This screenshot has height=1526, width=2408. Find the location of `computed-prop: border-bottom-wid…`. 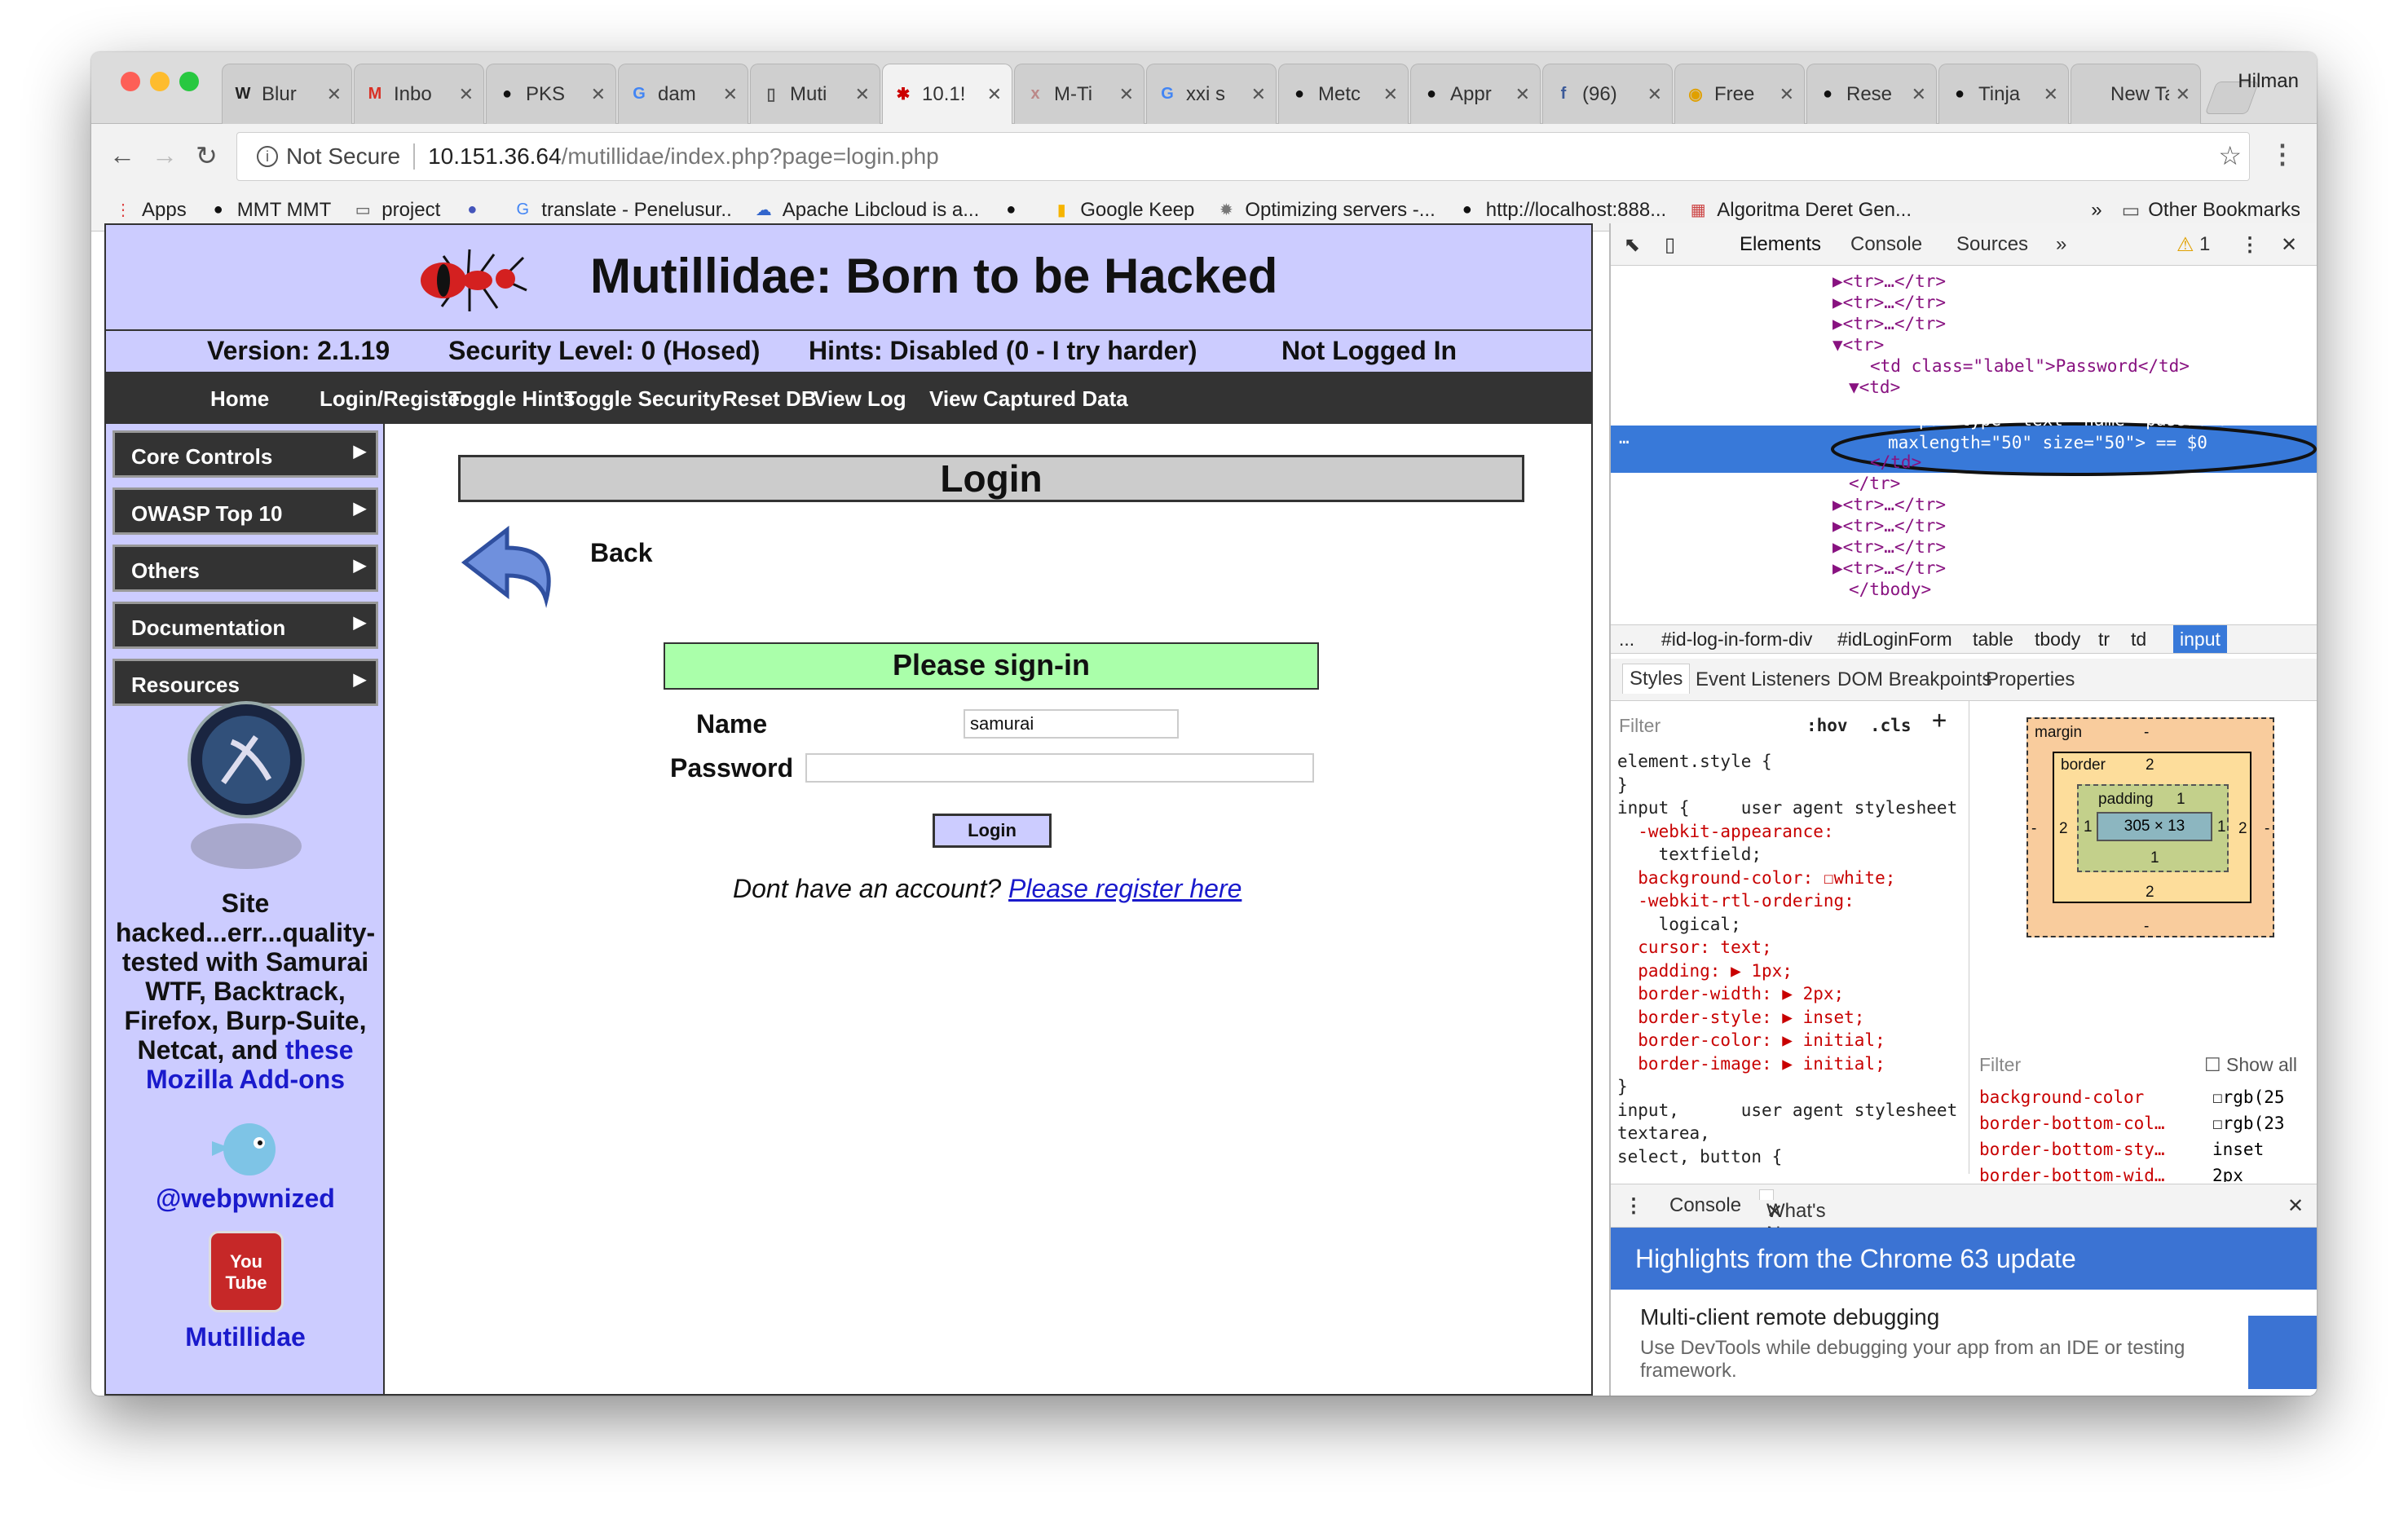

computed-prop: border-bottom-wid… is located at coordinates (2072, 1172).